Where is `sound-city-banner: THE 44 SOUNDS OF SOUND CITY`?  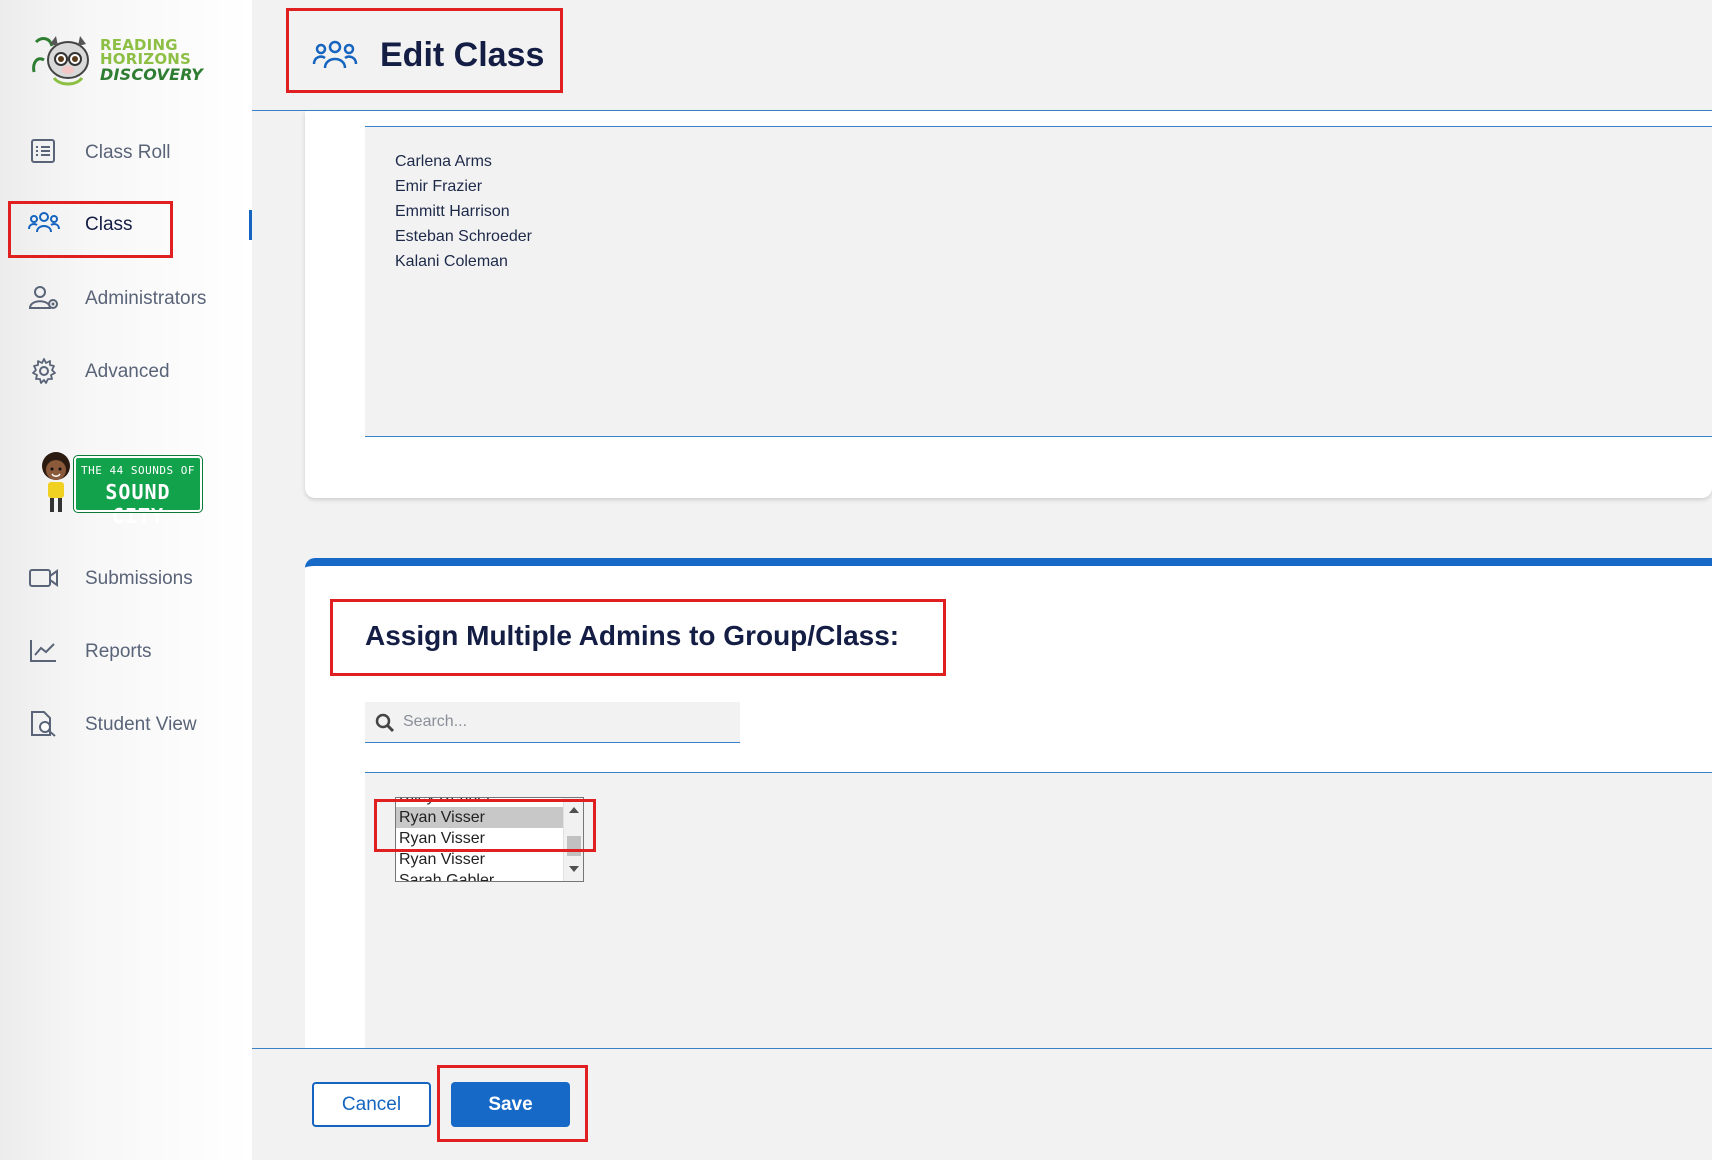 sound-city-banner: THE 44 SOUNDS OF SOUND CITY is located at coordinates (118, 488).